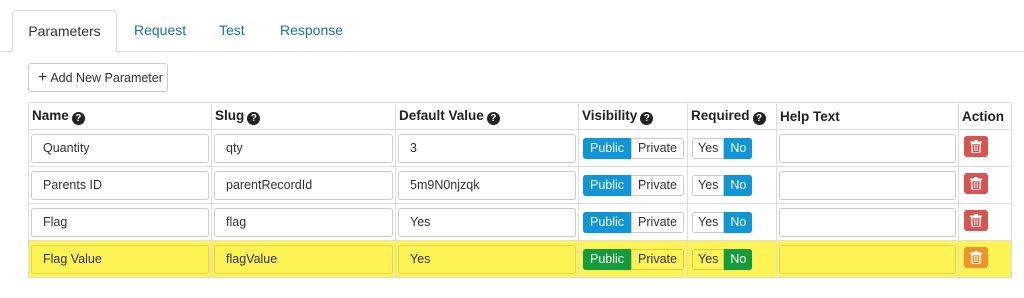 This screenshot has width=1024, height=298. What do you see at coordinates (487, 185) in the screenshot?
I see `default-value-input: 5m9N0njzqk` at bounding box center [487, 185].